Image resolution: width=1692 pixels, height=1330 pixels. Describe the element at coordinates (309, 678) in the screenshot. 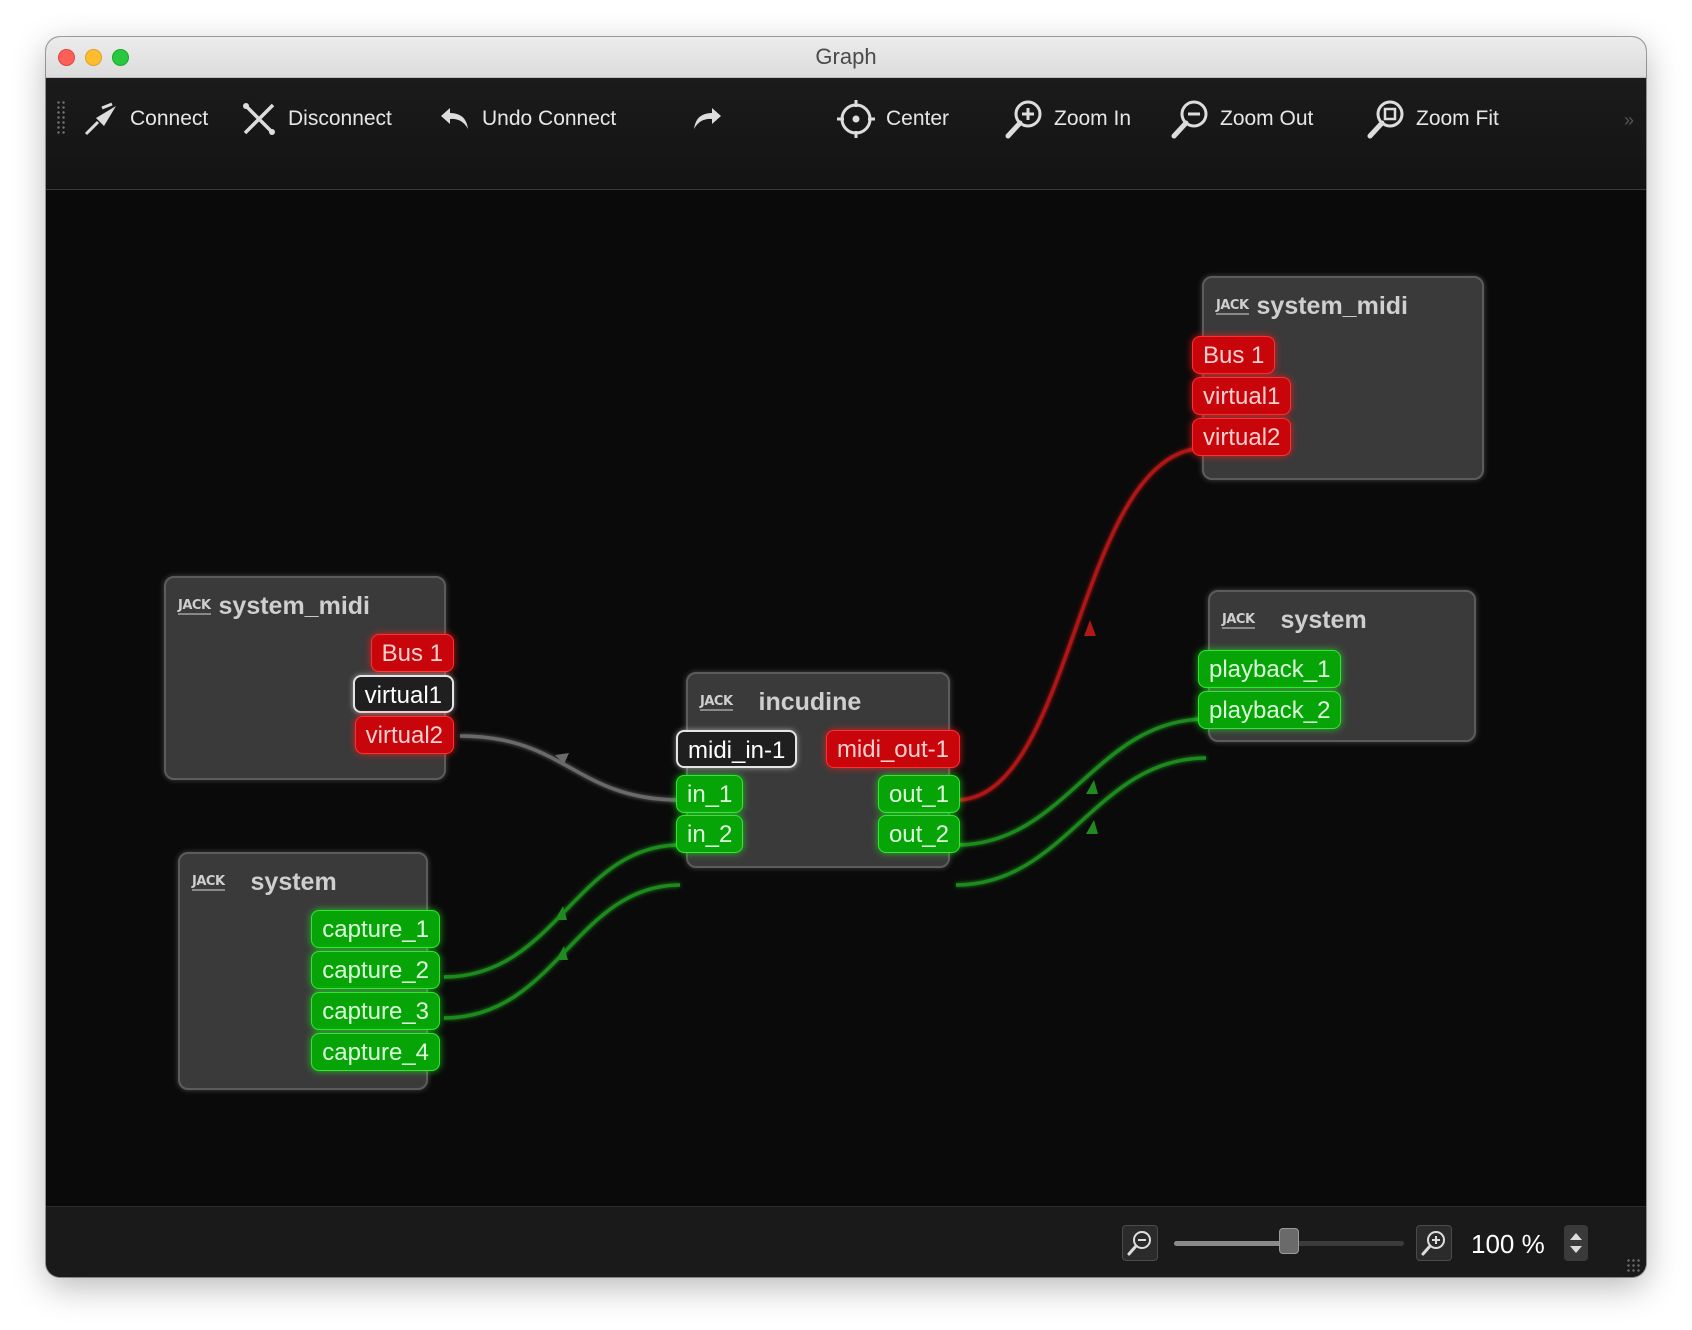

I see `node-system-midi-left: JACK system_midi Bus 1 virtual1 virtual2` at that location.